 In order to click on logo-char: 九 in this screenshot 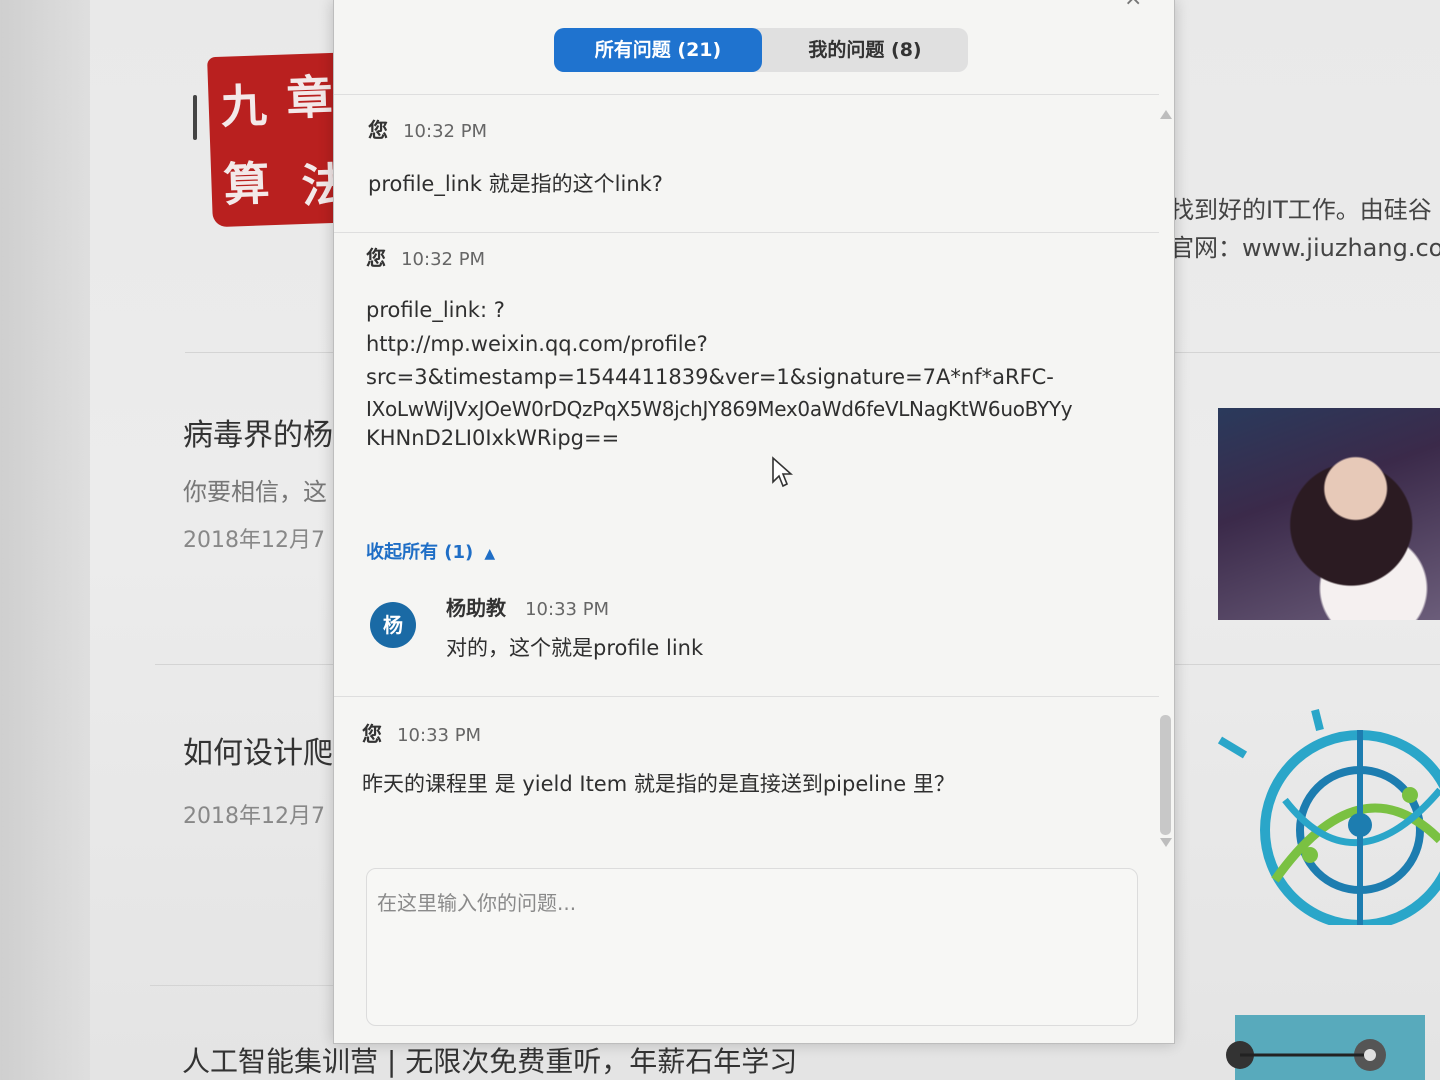, I will do `click(243, 106)`.